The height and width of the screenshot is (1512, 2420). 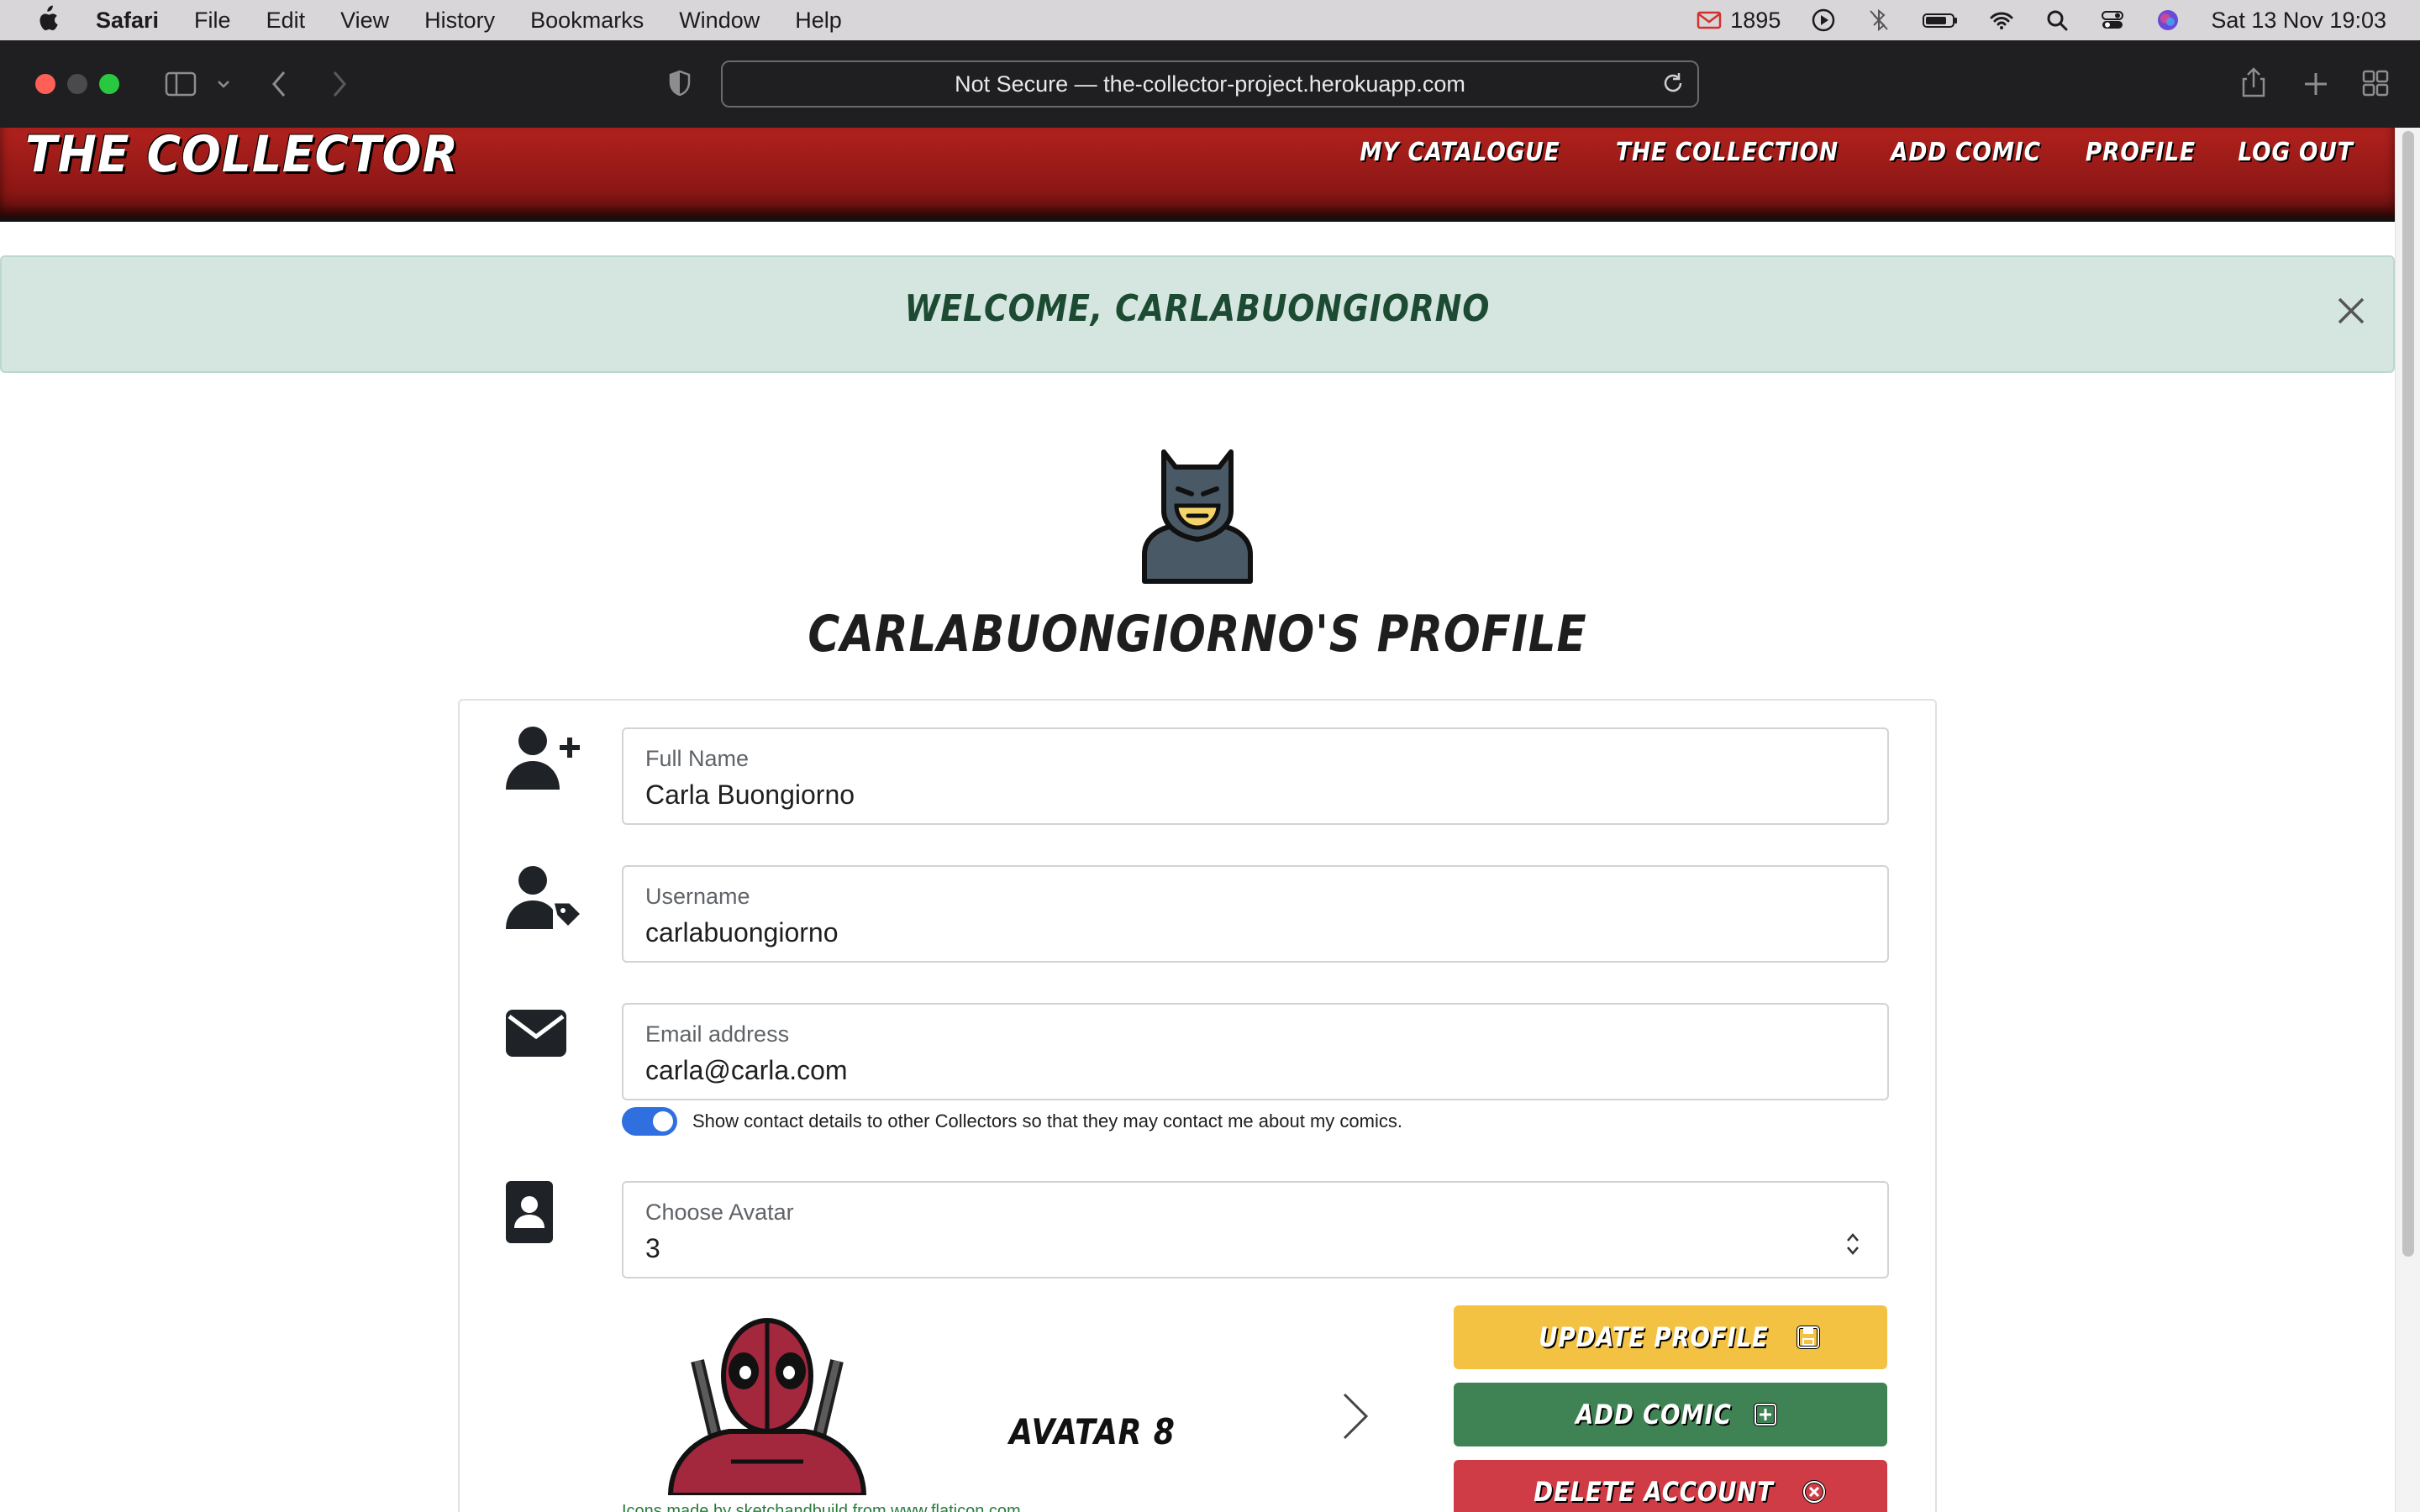 What do you see at coordinates (2408, 694) in the screenshot?
I see `scrollbar-thumb` at bounding box center [2408, 694].